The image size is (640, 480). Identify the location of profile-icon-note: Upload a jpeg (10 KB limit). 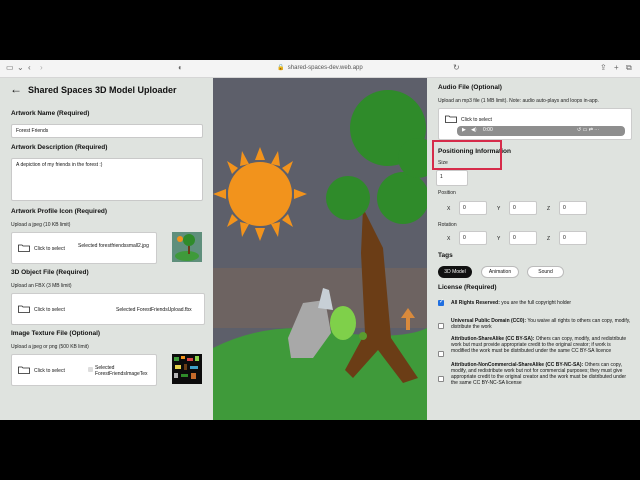
(41, 225).